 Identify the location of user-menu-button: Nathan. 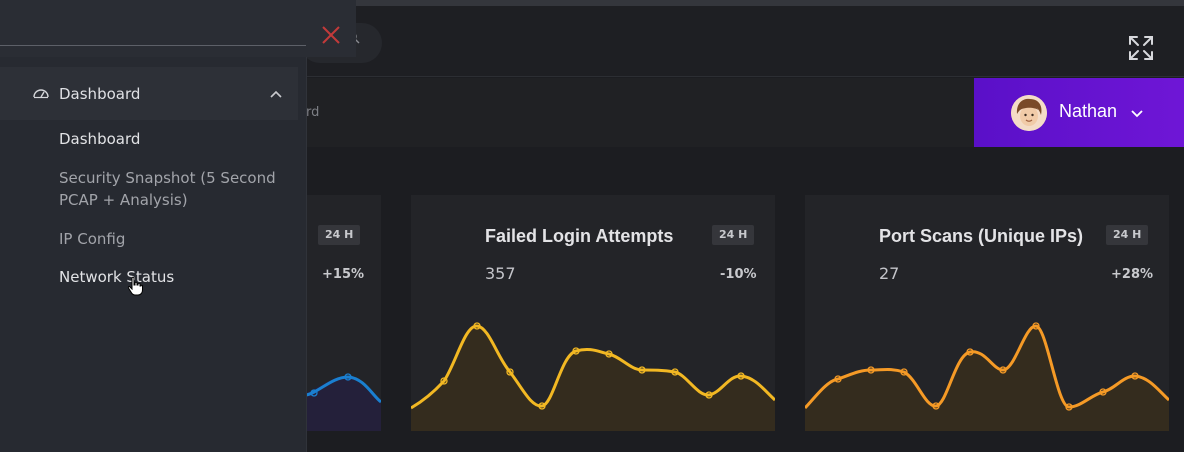
(1079, 112).